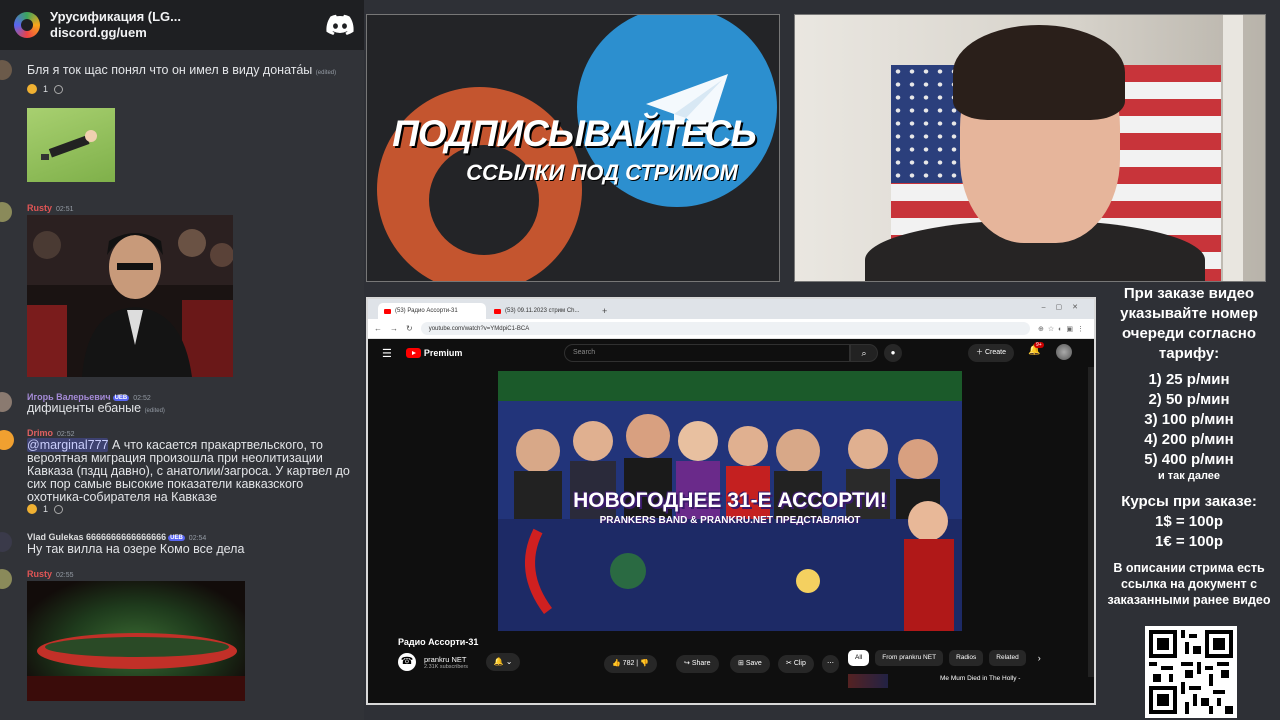 Image resolution: width=1280 pixels, height=720 pixels. Describe the element at coordinates (446, 659) in the screenshot. I see `channel-name: prankru NET` at that location.